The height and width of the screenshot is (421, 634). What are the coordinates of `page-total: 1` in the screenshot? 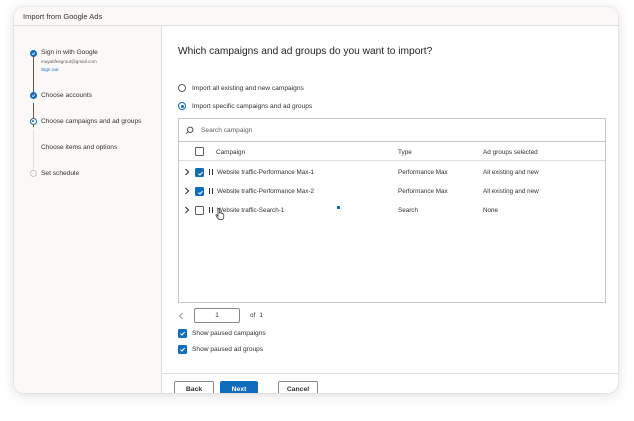 It's located at (261, 315).